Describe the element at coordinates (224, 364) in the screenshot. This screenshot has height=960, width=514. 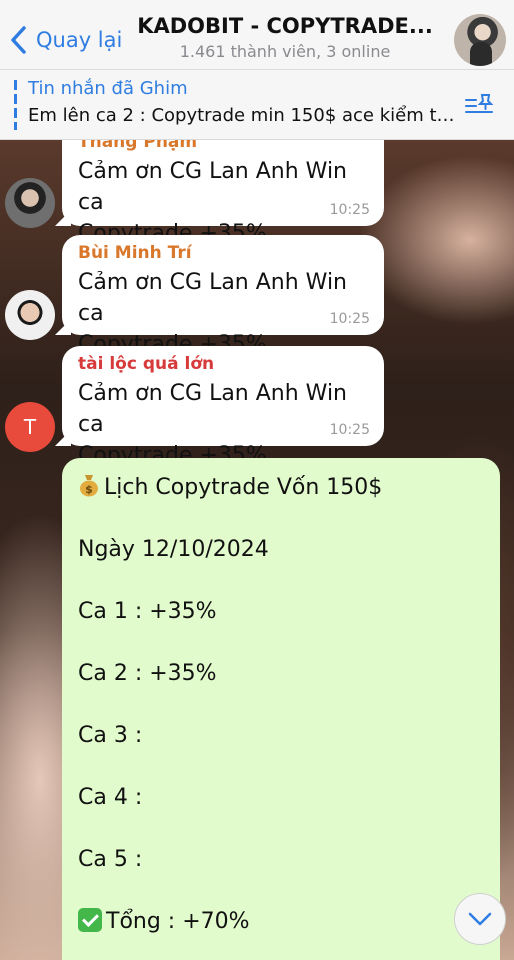
I see `sender-name: tài lộc quá lớn` at that location.